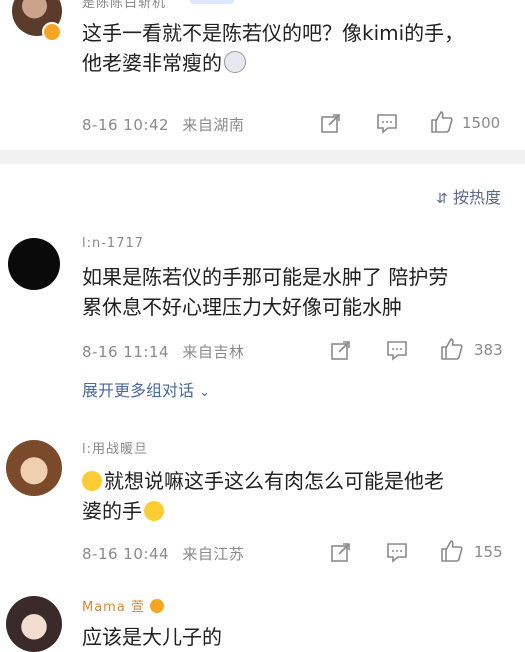 Image resolution: width=525 pixels, height=652 pixels. What do you see at coordinates (126, 125) in the screenshot?
I see `comment-time: 8-16 10:42` at bounding box center [126, 125].